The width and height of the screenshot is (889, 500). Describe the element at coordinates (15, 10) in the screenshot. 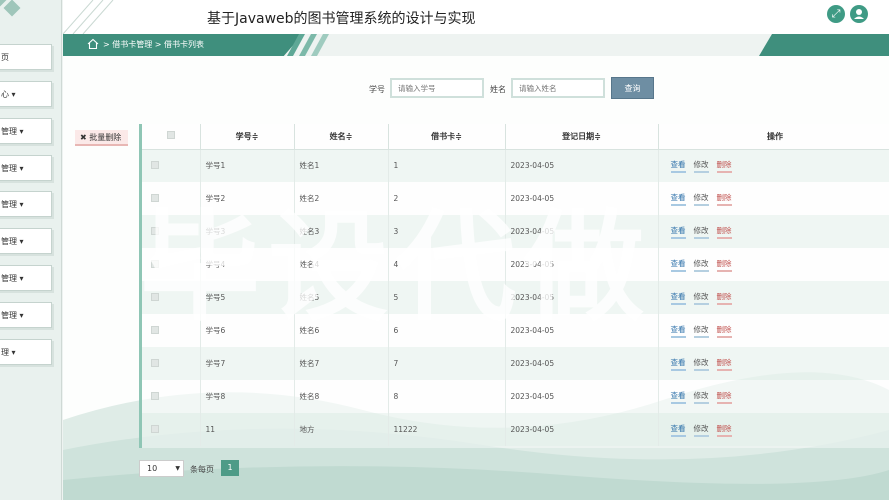

I see `logo-decoration` at that location.